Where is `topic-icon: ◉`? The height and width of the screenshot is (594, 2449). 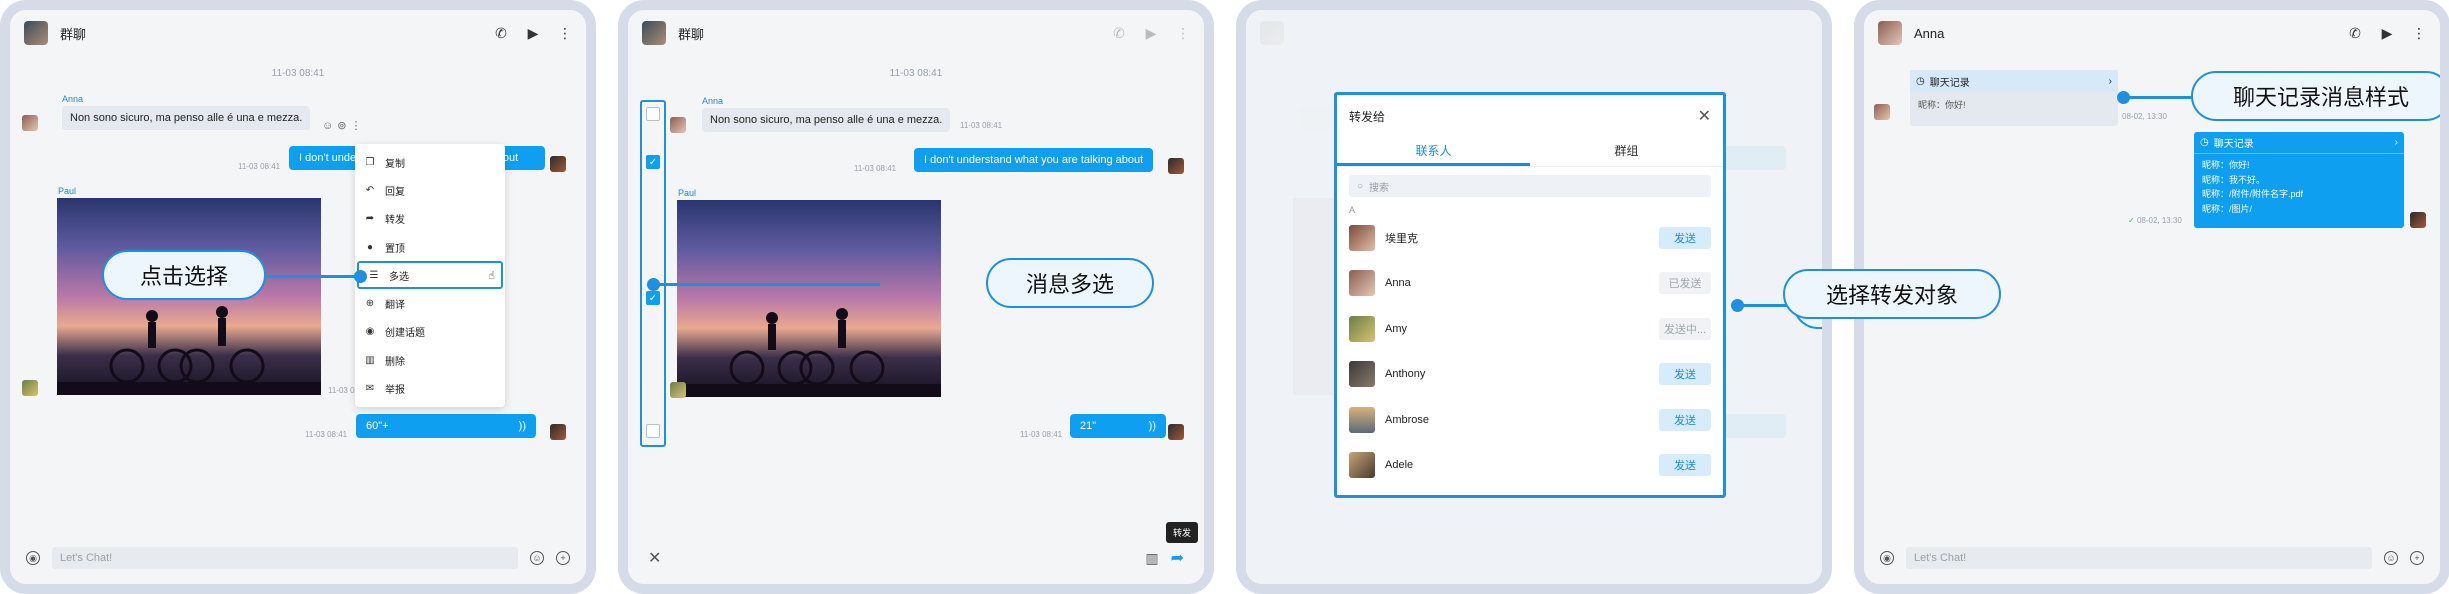 topic-icon: ◉ is located at coordinates (370, 332).